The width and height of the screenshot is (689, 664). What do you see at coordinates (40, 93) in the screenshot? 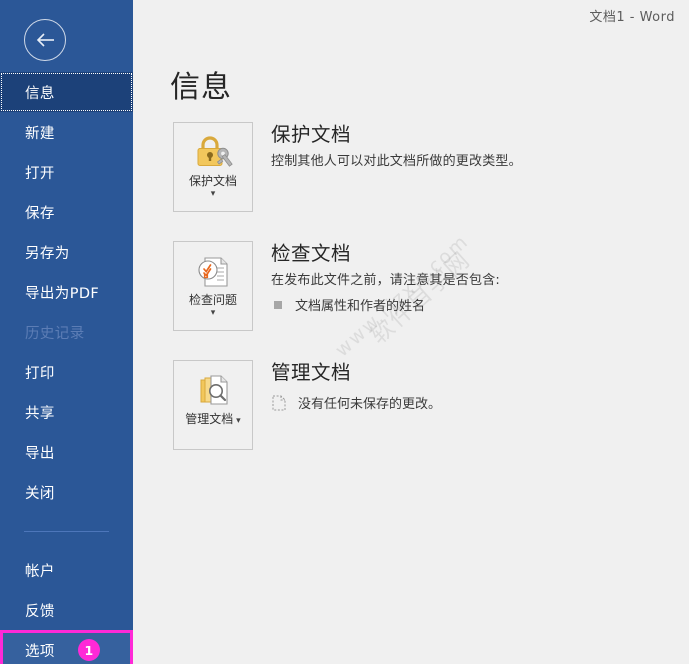
I see `sidebar-item-label: 信息` at bounding box center [40, 93].